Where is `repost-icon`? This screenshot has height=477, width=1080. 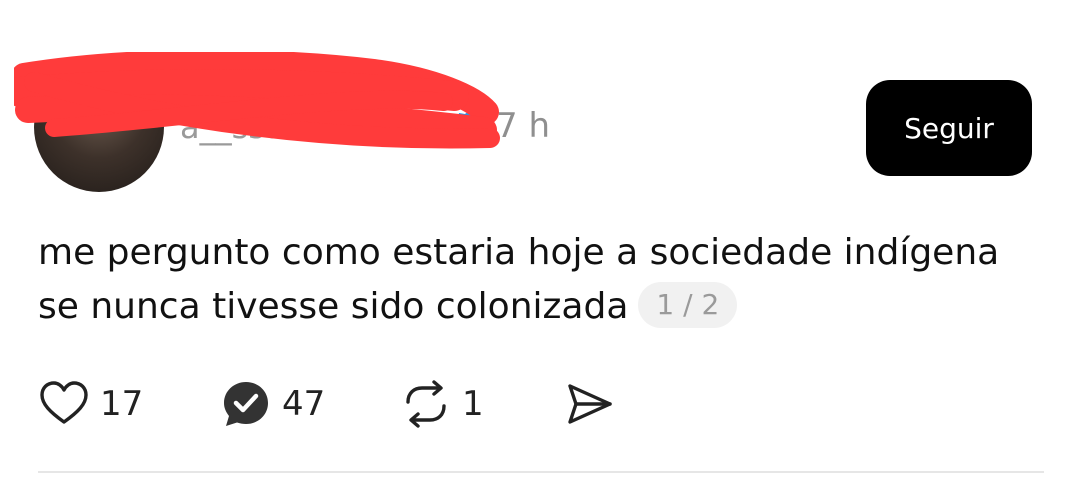 repost-icon is located at coordinates (426, 404).